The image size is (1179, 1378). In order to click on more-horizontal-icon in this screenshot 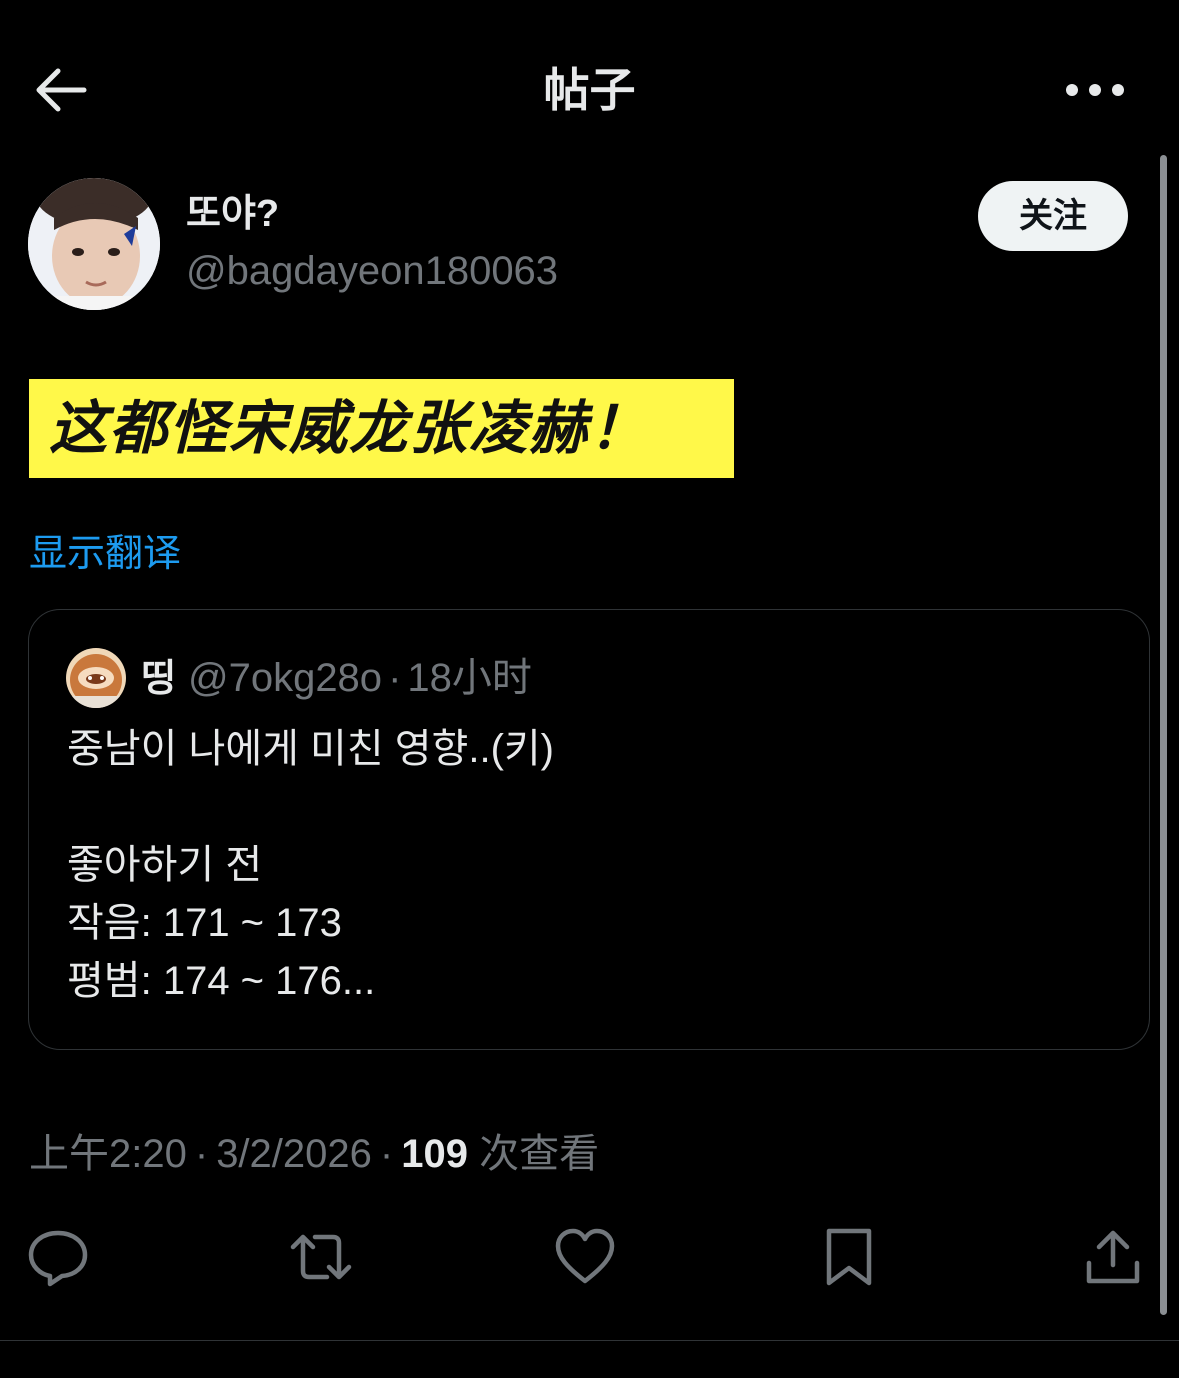, I will do `click(1095, 90)`.